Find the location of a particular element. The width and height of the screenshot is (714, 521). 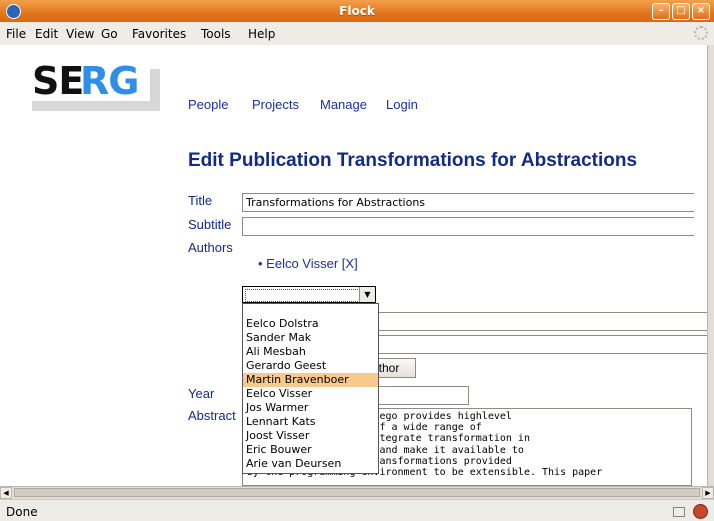

nav-projects: Projects is located at coordinates (275, 104).